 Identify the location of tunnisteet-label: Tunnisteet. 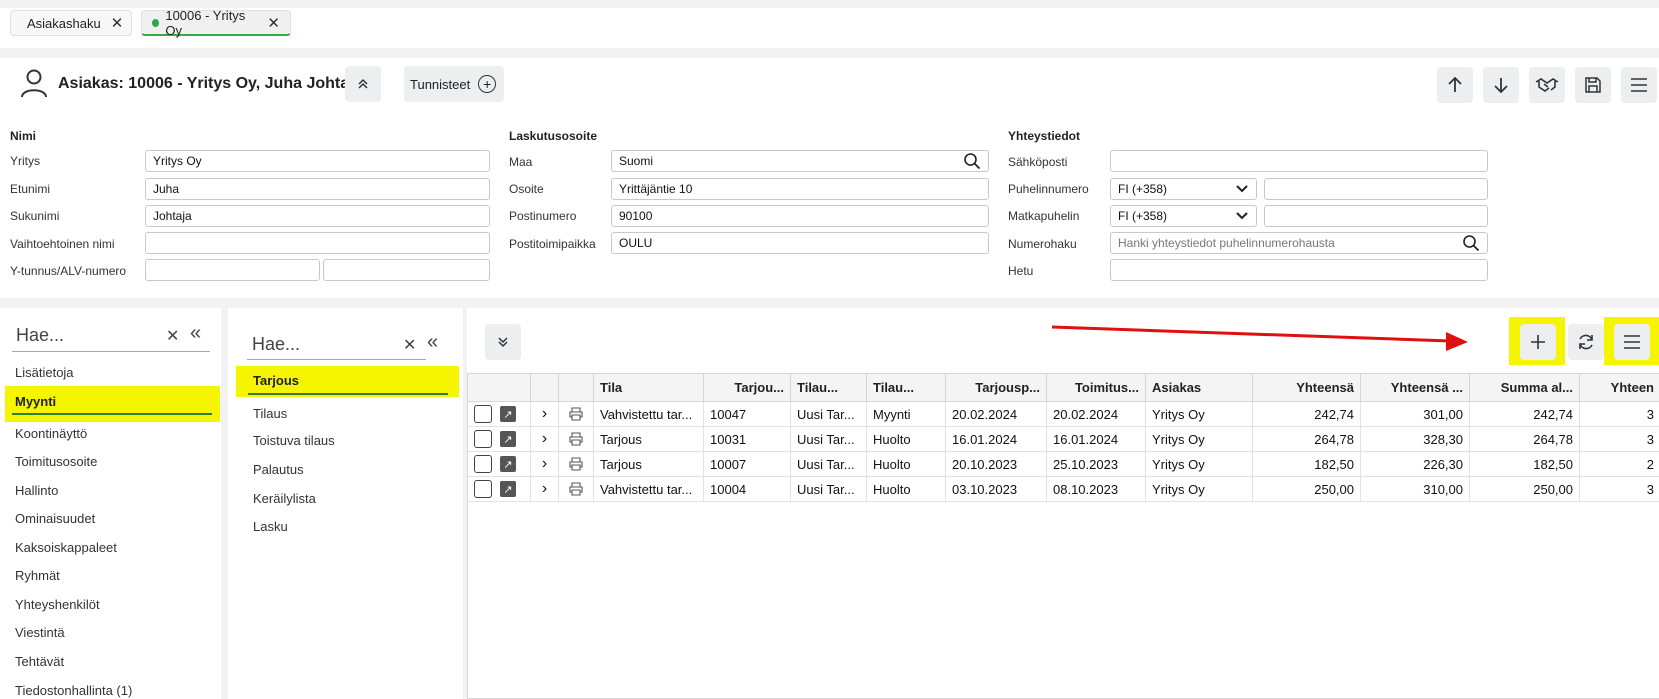
(440, 84).